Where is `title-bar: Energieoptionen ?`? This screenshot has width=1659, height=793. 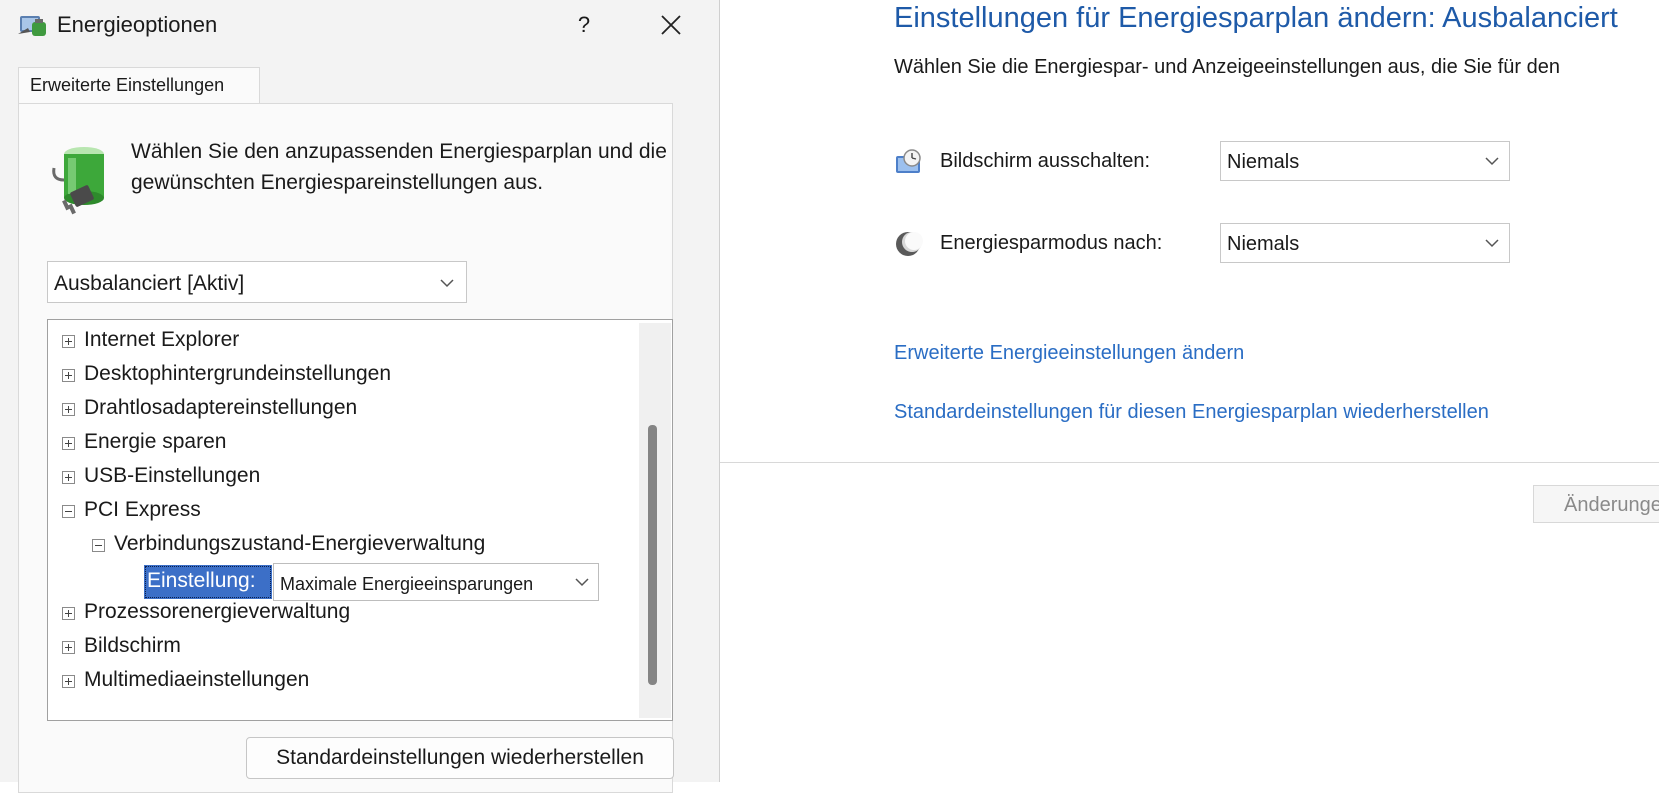
title-bar: Energieoptionen ? is located at coordinates (360, 25).